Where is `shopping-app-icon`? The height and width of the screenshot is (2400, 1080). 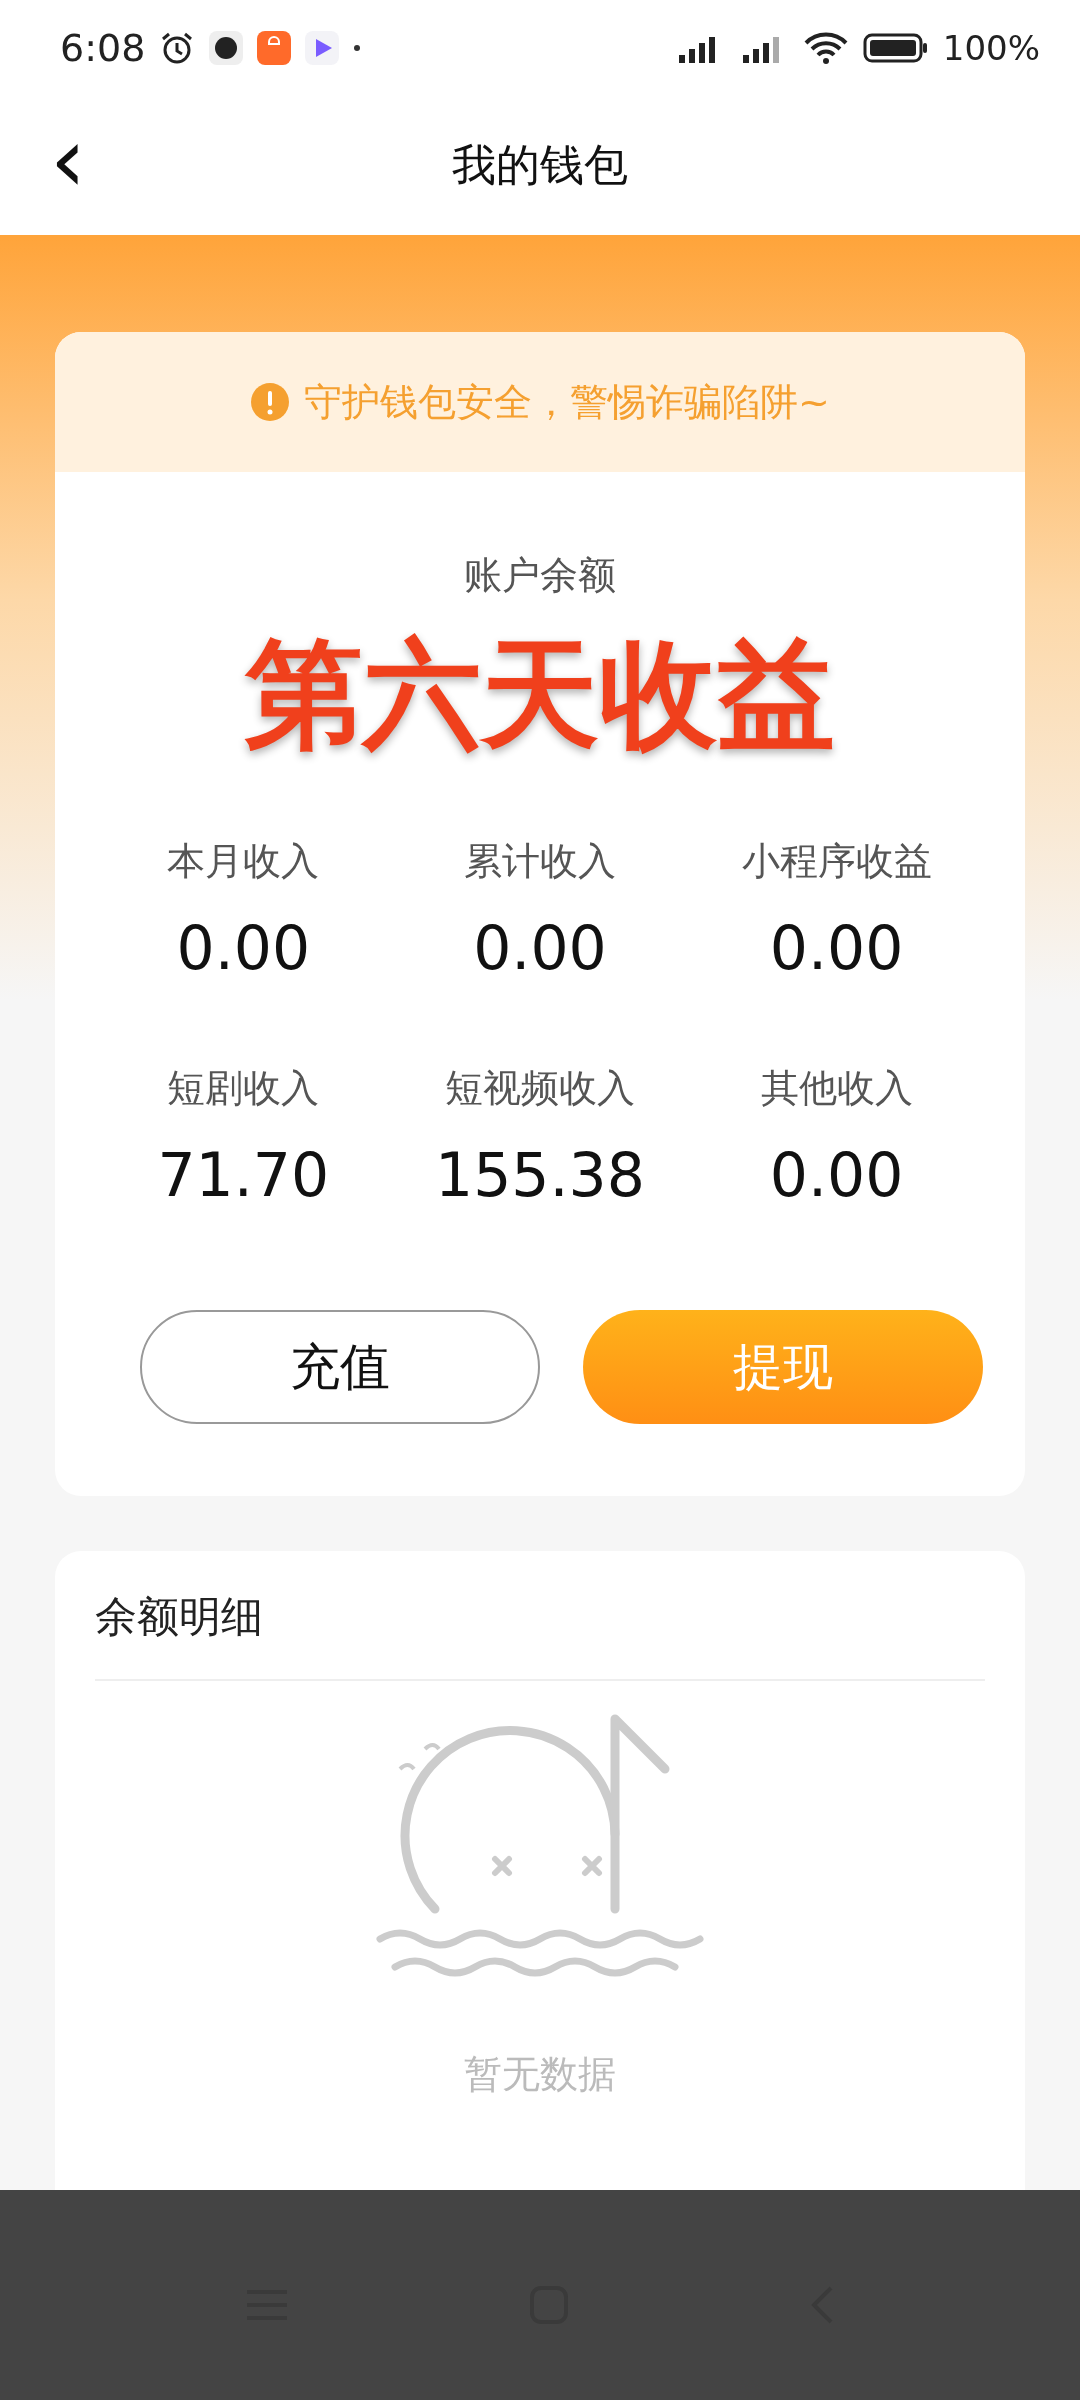 shopping-app-icon is located at coordinates (274, 47).